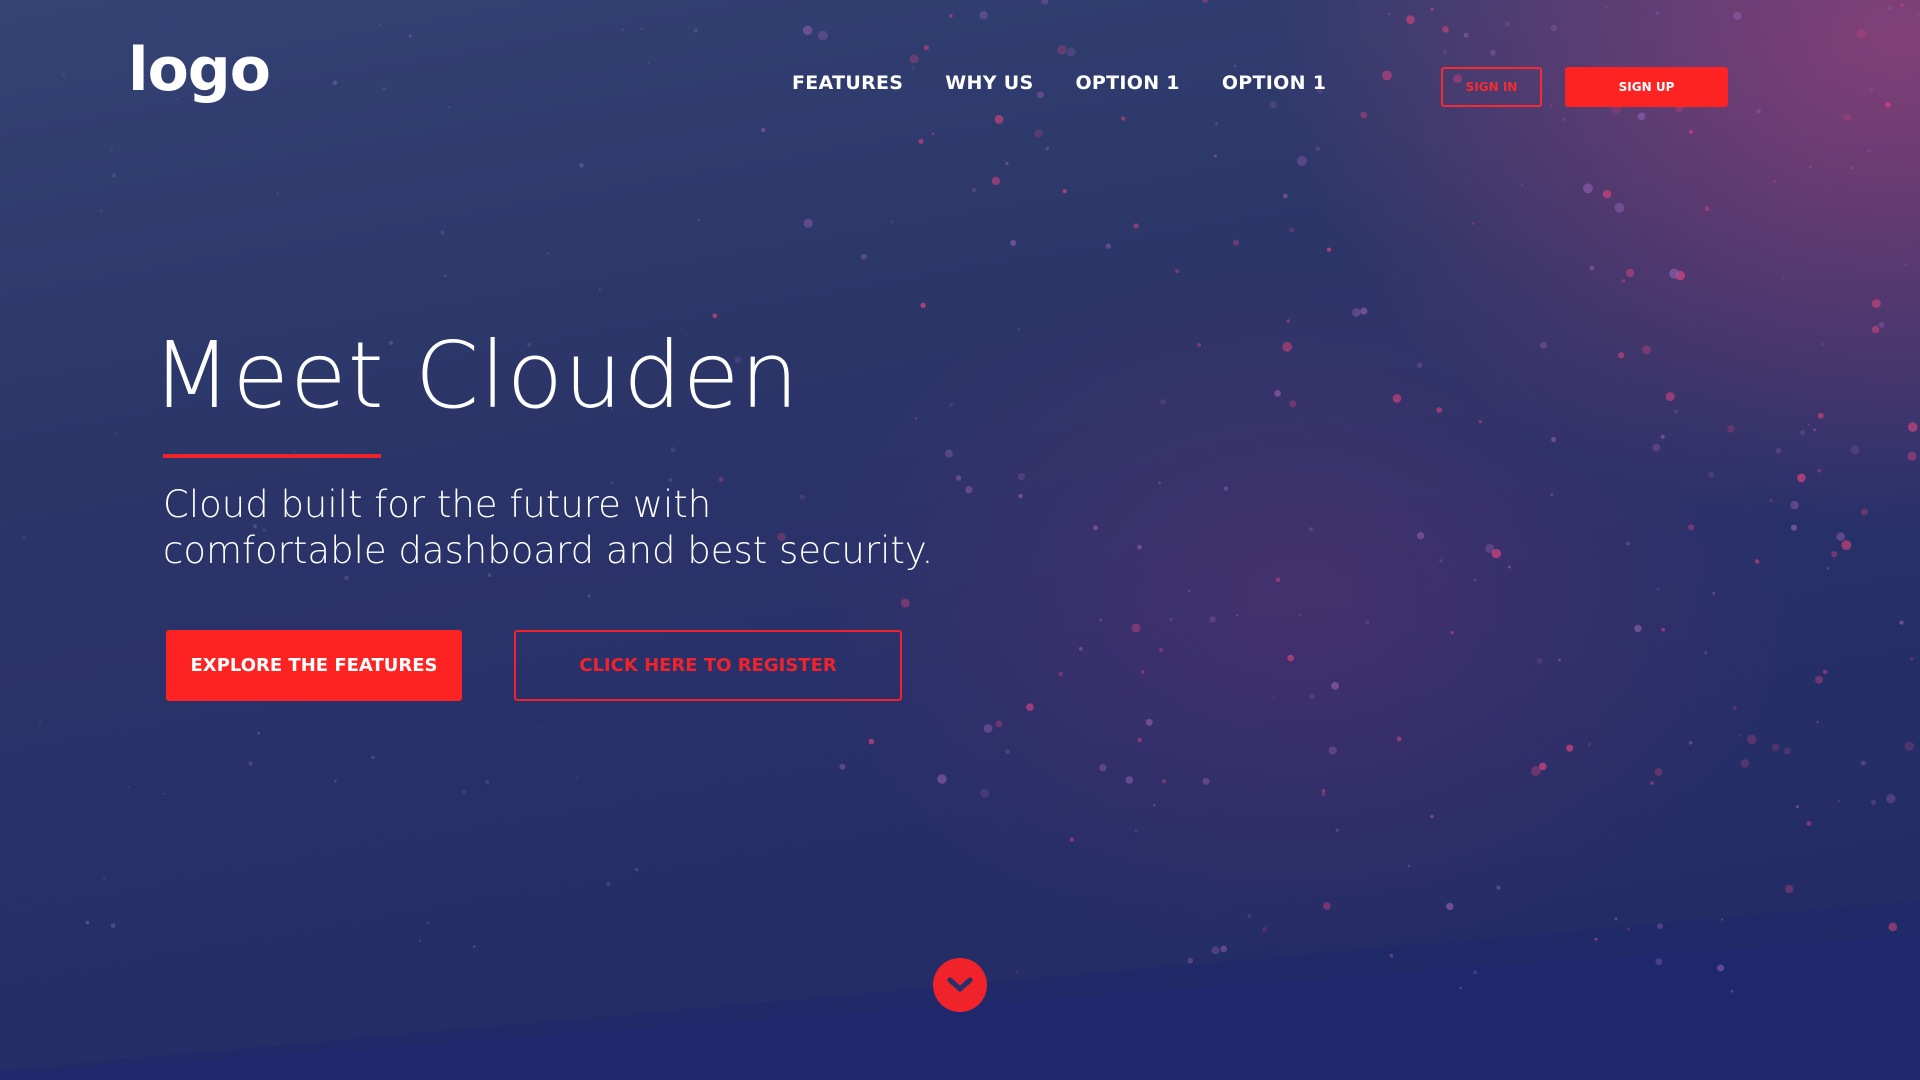 The image size is (1920, 1080). I want to click on logo: logo, so click(199, 70).